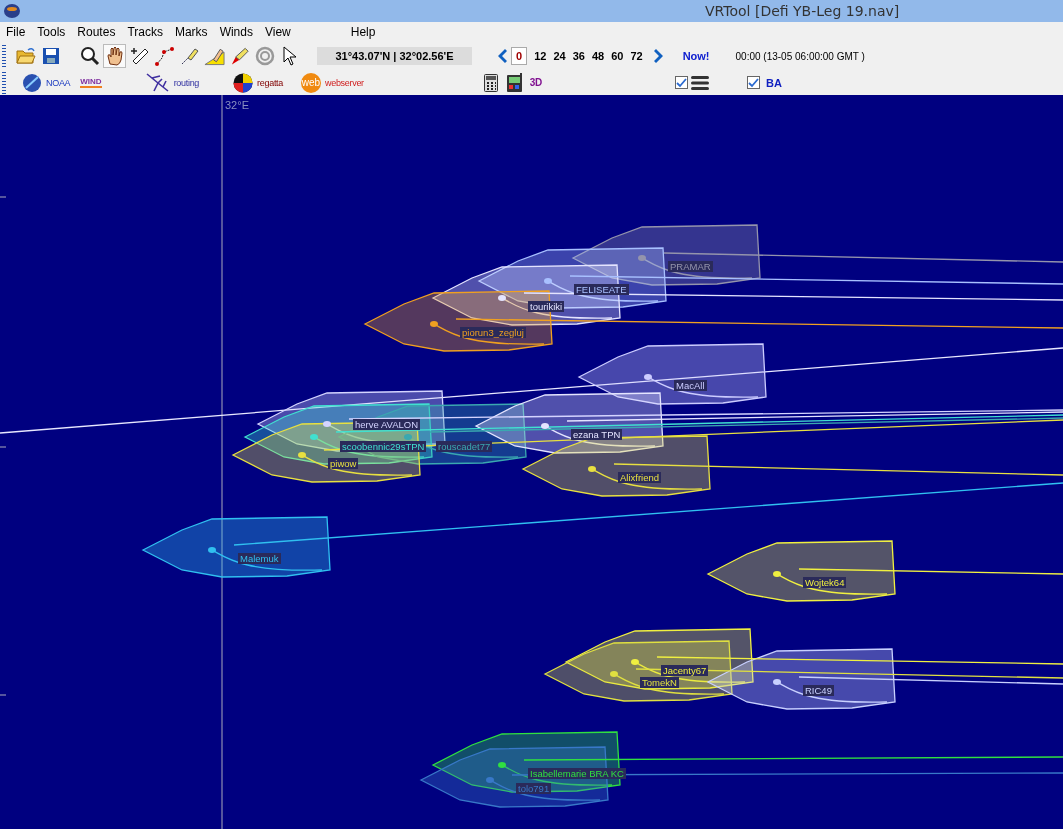  Describe the element at coordinates (659, 682) in the screenshot. I see `boat-label: TomekN` at that location.